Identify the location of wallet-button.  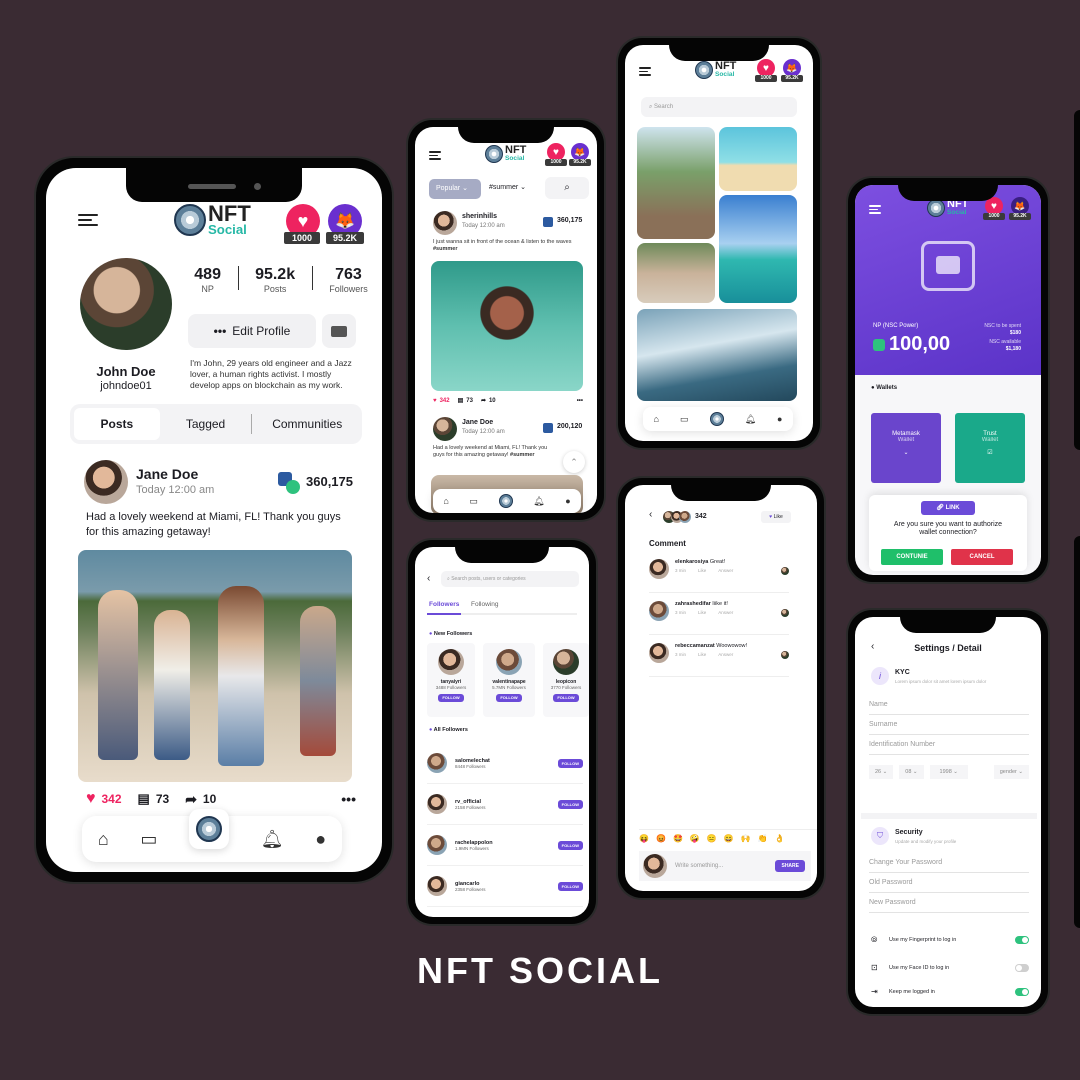
(339, 331).